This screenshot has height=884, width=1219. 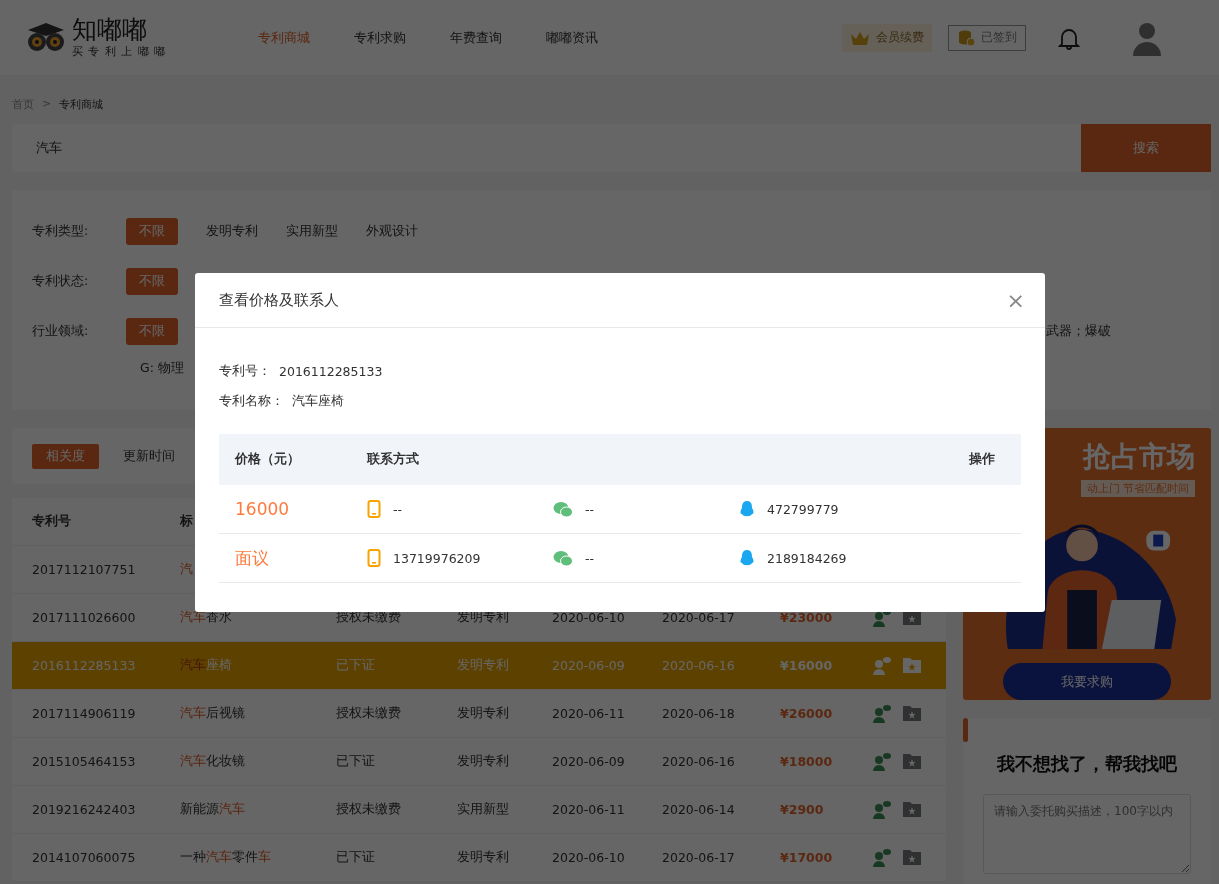 What do you see at coordinates (807, 857) in the screenshot?
I see `price: ¥17000` at bounding box center [807, 857].